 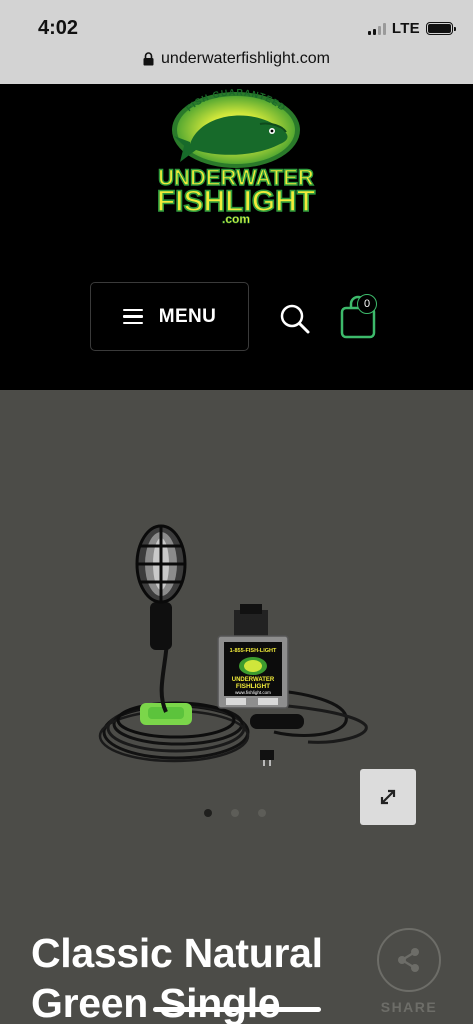 I want to click on home-indicator, so click(x=237, y=1009).